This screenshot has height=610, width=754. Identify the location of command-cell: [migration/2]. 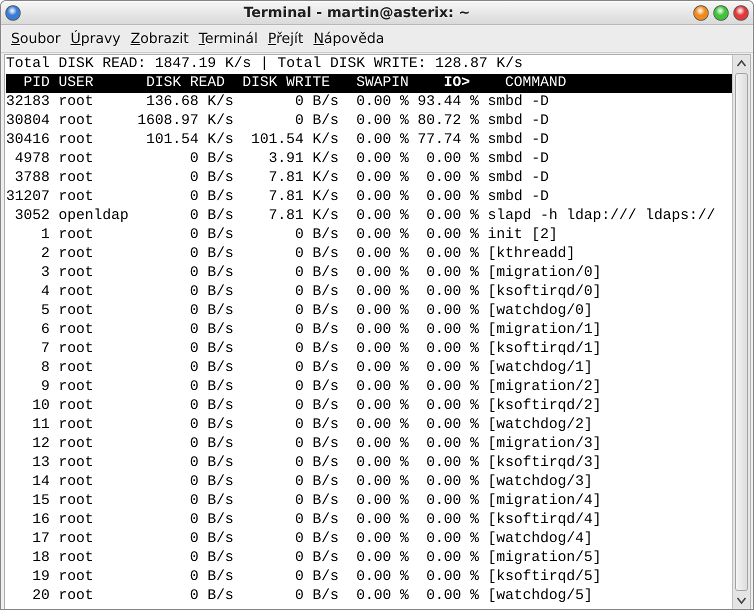
(545, 387).